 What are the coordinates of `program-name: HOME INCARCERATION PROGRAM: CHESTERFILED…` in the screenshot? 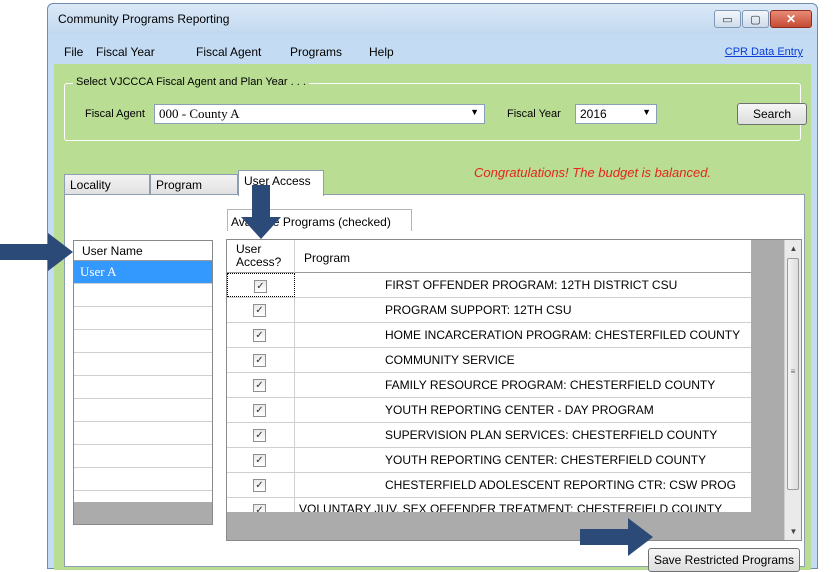 It's located at (563, 335).